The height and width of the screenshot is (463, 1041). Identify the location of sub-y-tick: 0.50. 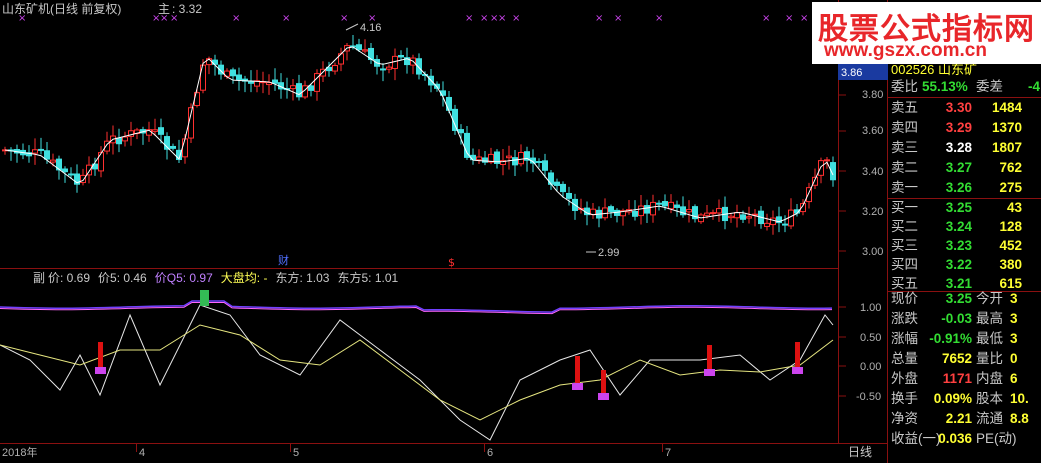
(870, 338).